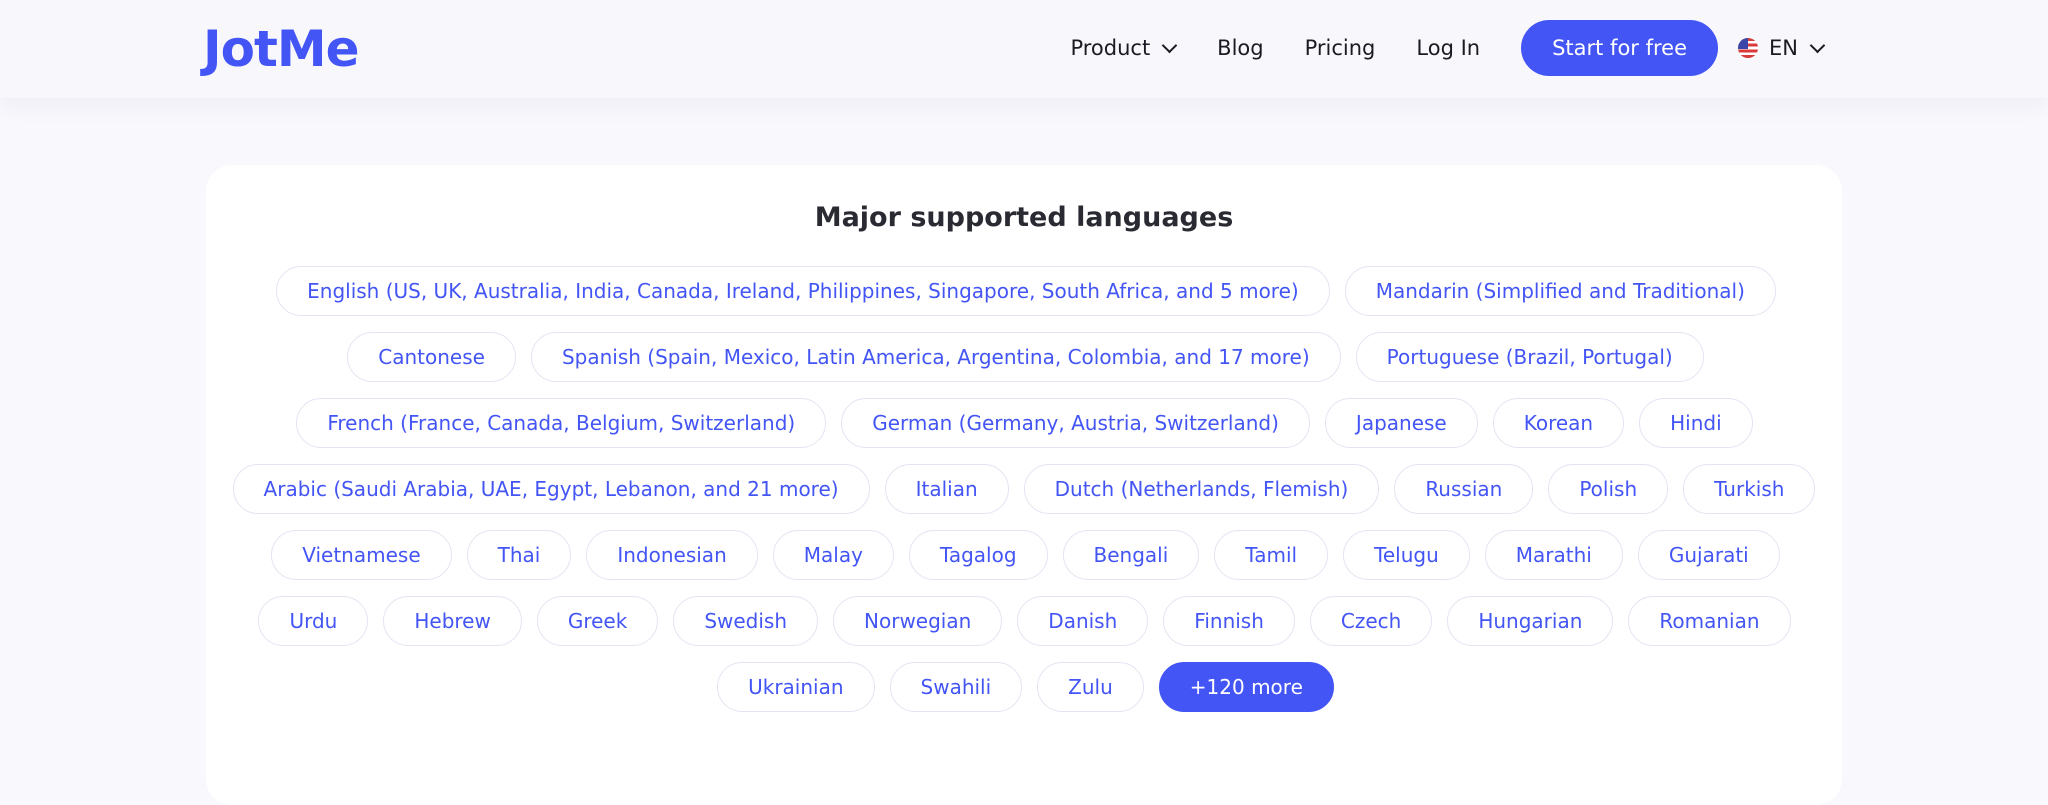 This screenshot has width=2048, height=805. Describe the element at coordinates (1090, 687) in the screenshot. I see `language-chip: Zulu` at that location.